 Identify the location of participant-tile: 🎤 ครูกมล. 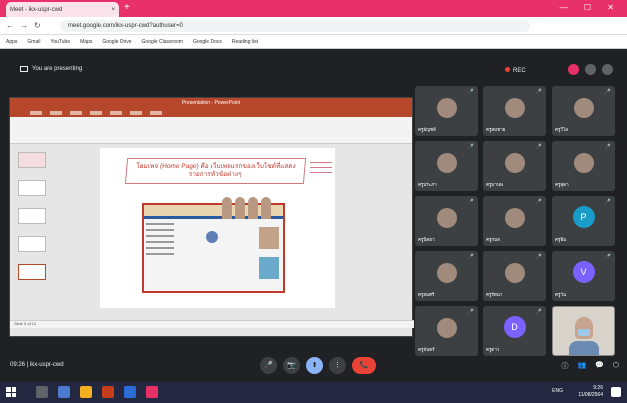
(514, 221).